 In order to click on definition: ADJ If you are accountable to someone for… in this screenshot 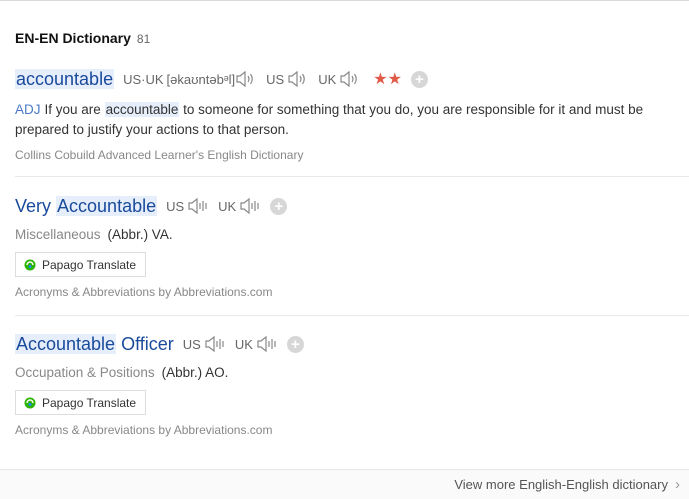, I will do `click(329, 119)`.